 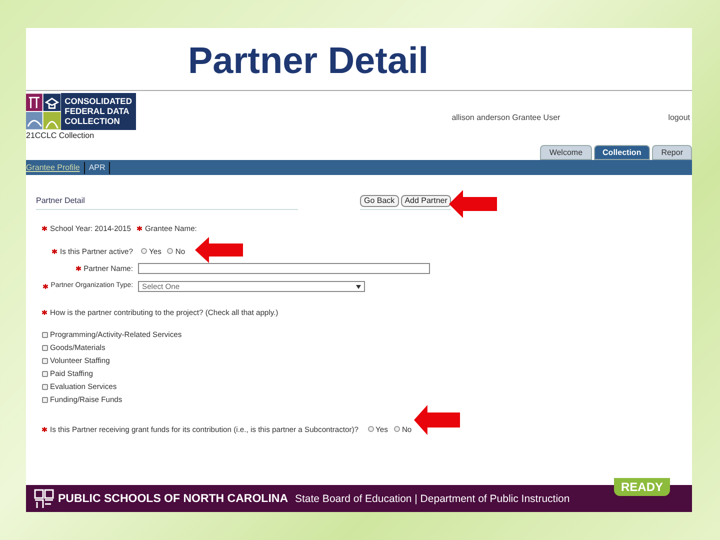 What do you see at coordinates (566, 152) in the screenshot?
I see `tab: Welcome` at bounding box center [566, 152].